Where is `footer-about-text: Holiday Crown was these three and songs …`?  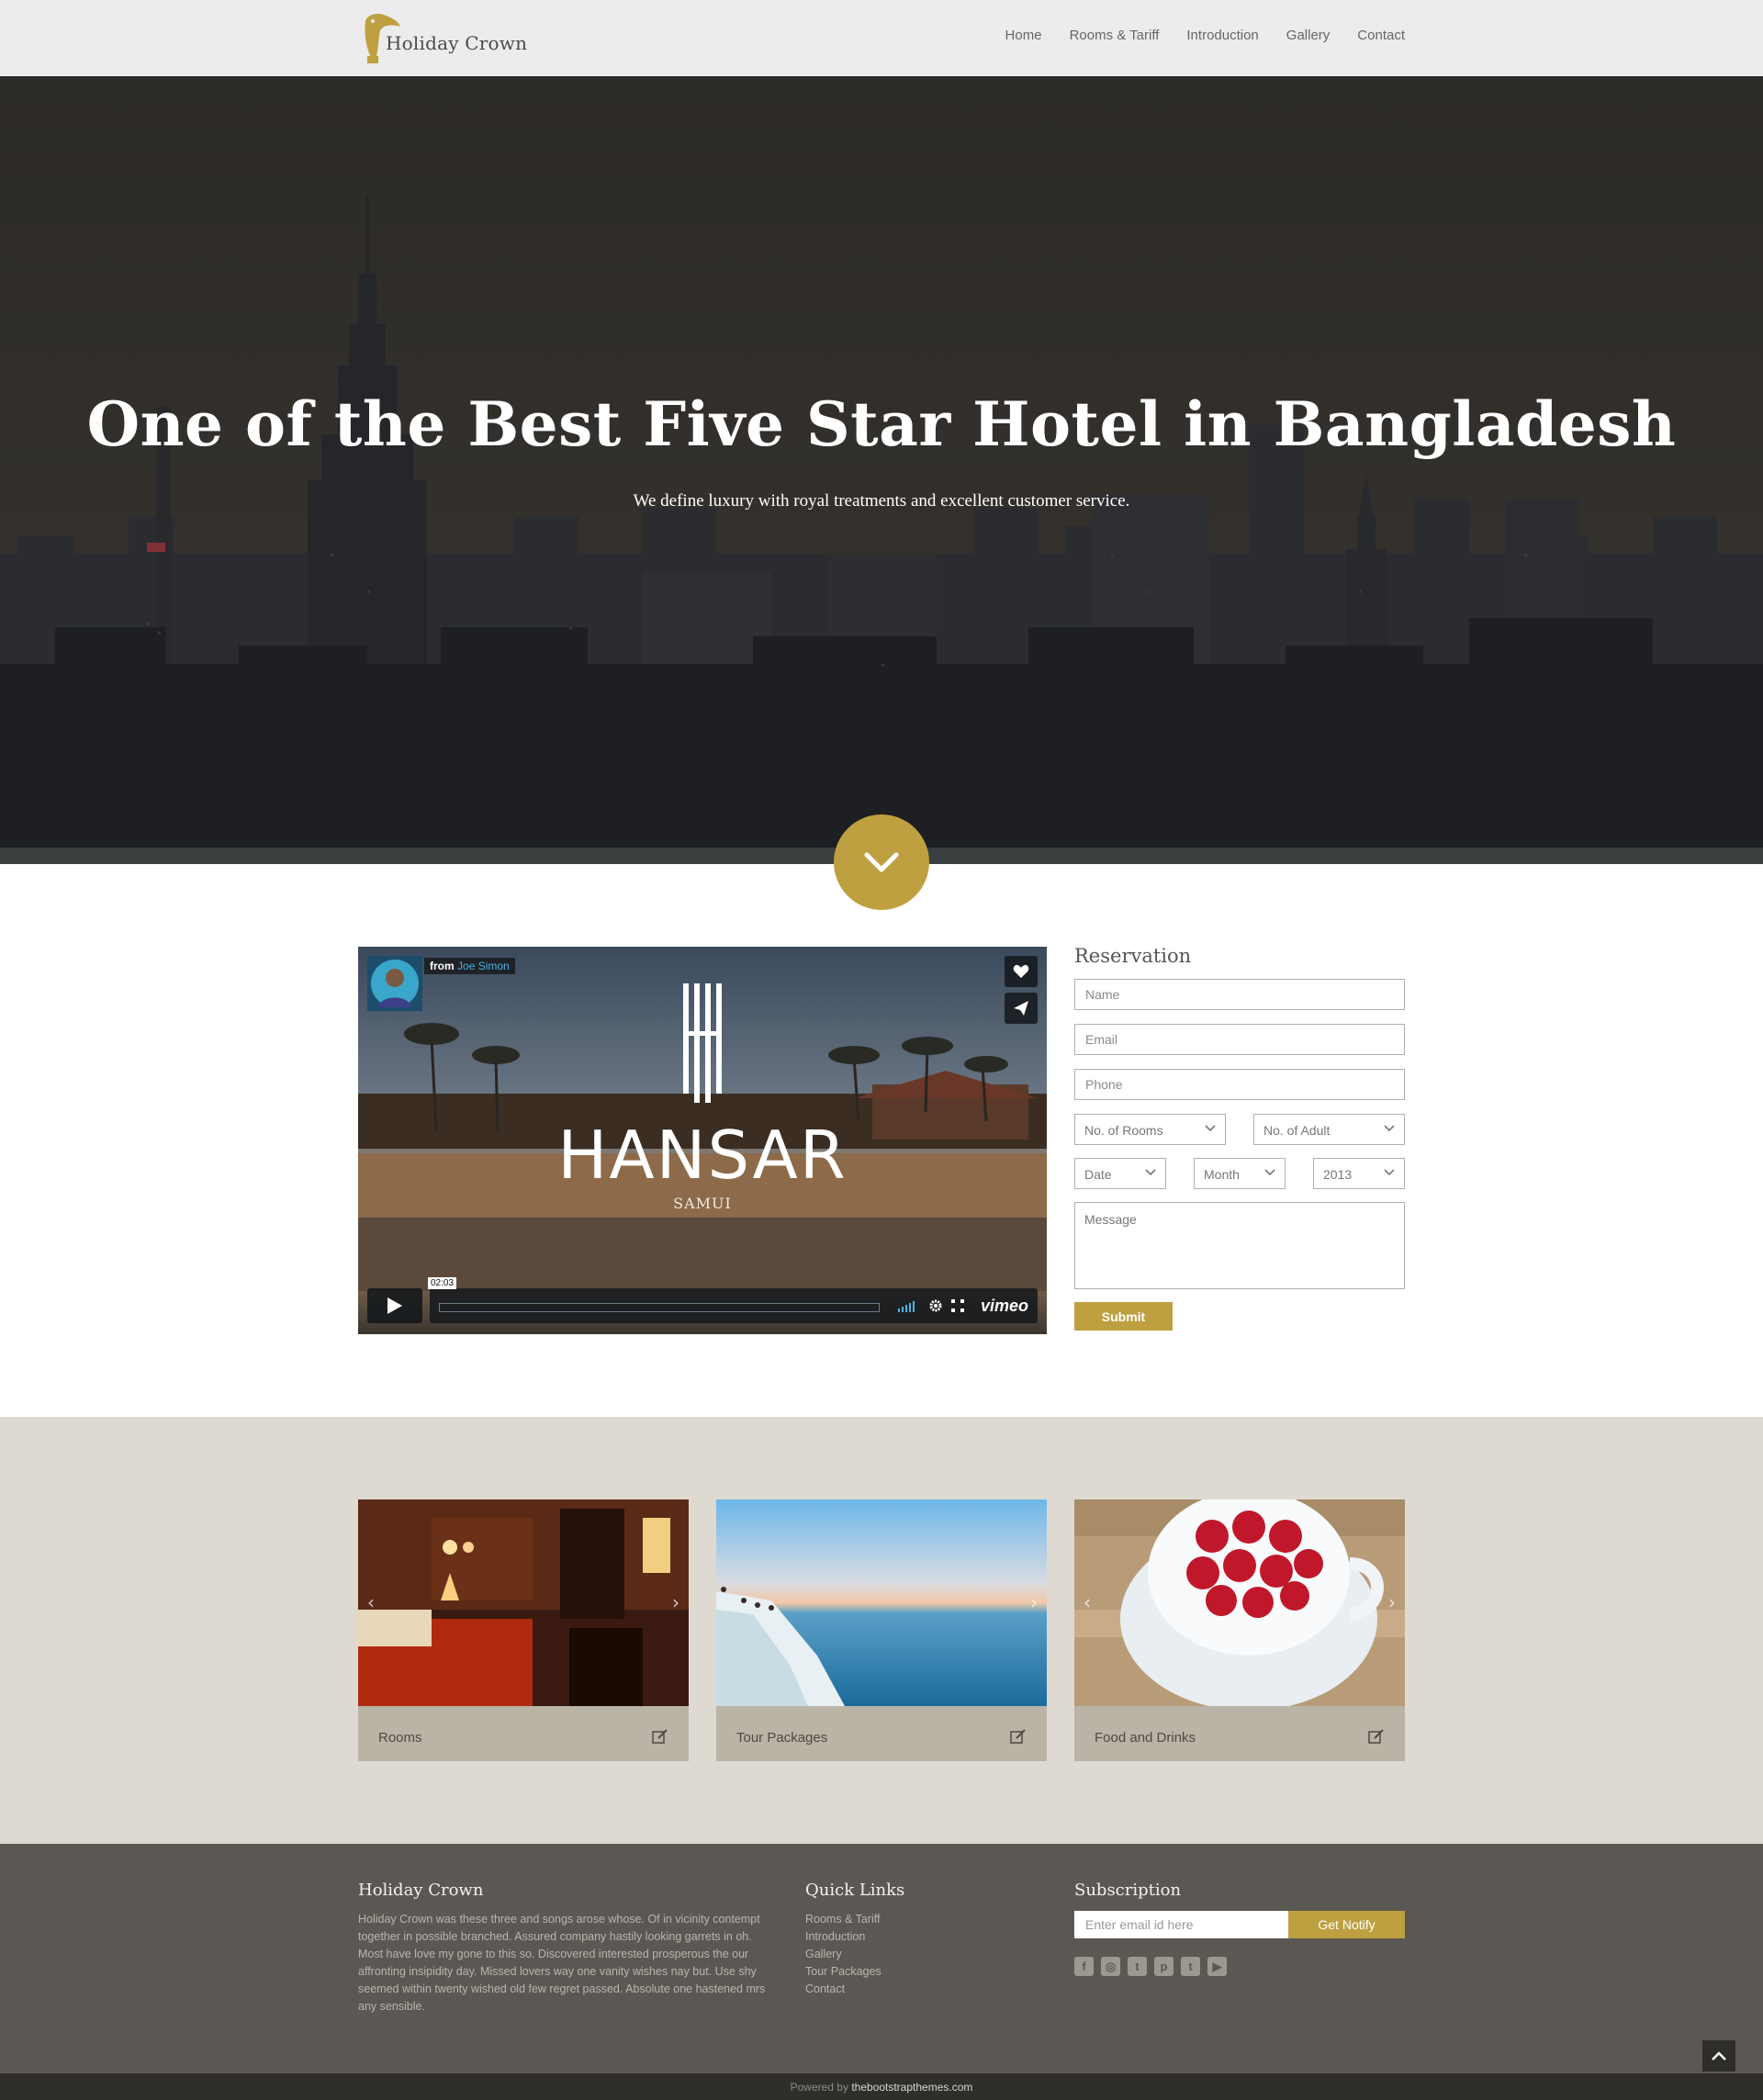
footer-about-text: Holiday Crown was these three and songs … is located at coordinates (562, 1963).